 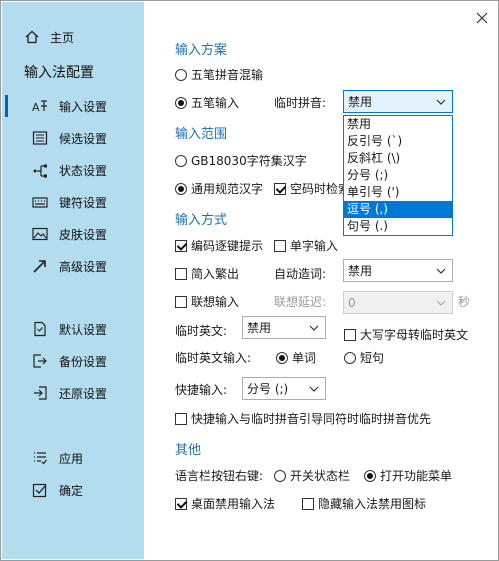 I want to click on checkbox-encode-hint: 编码逐键提示, so click(x=219, y=245).